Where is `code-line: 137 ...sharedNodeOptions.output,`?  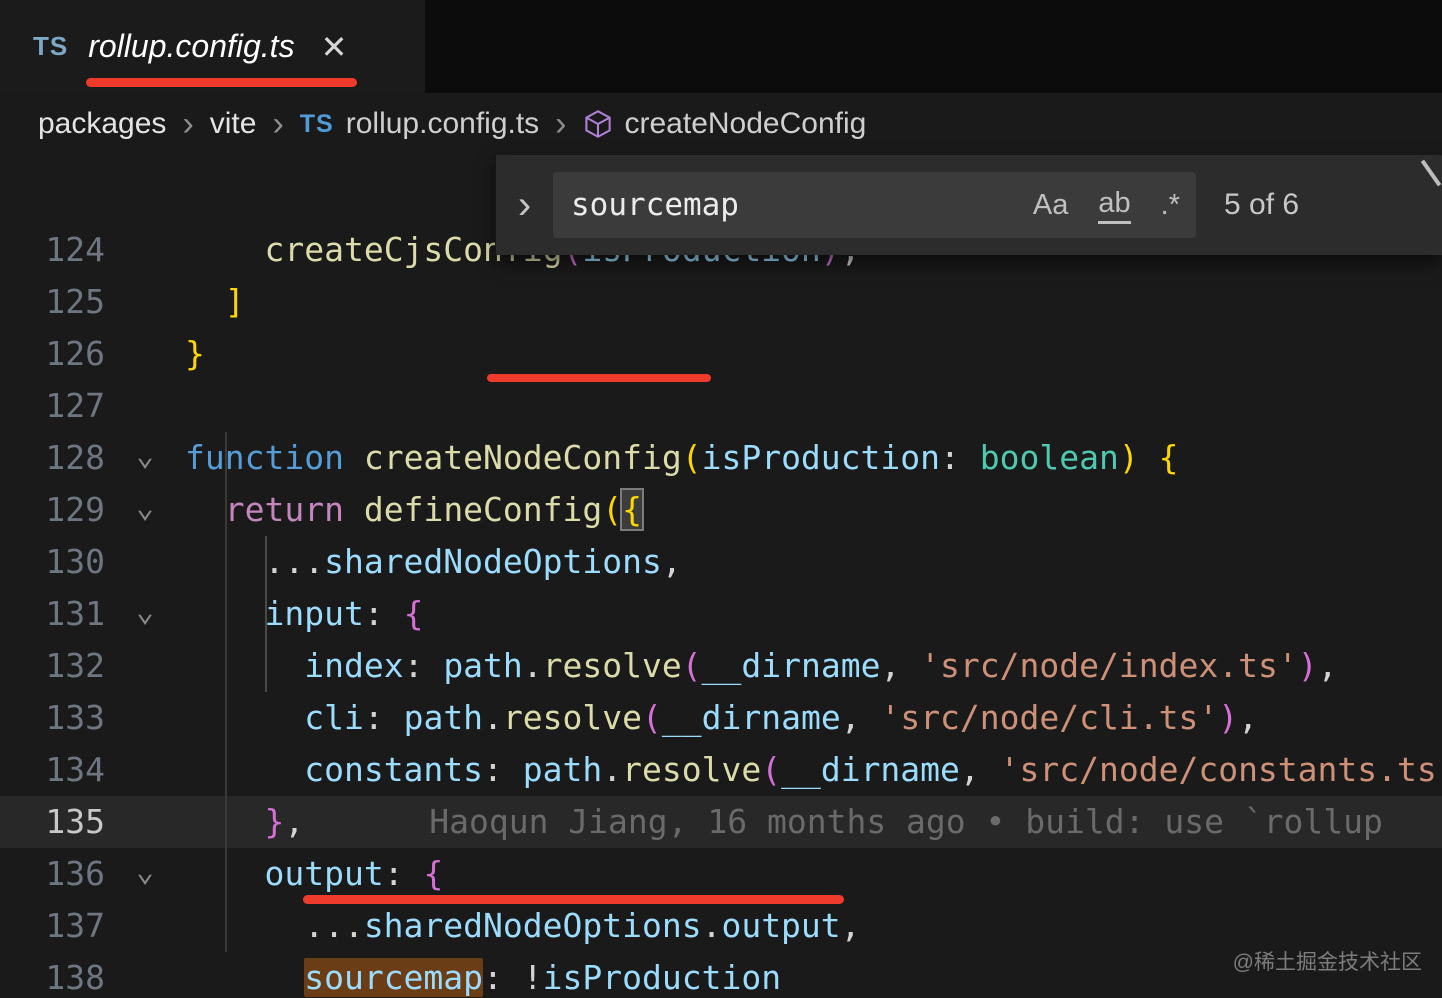 code-line: 137 ...sharedNodeOptions.output, is located at coordinates (721, 926).